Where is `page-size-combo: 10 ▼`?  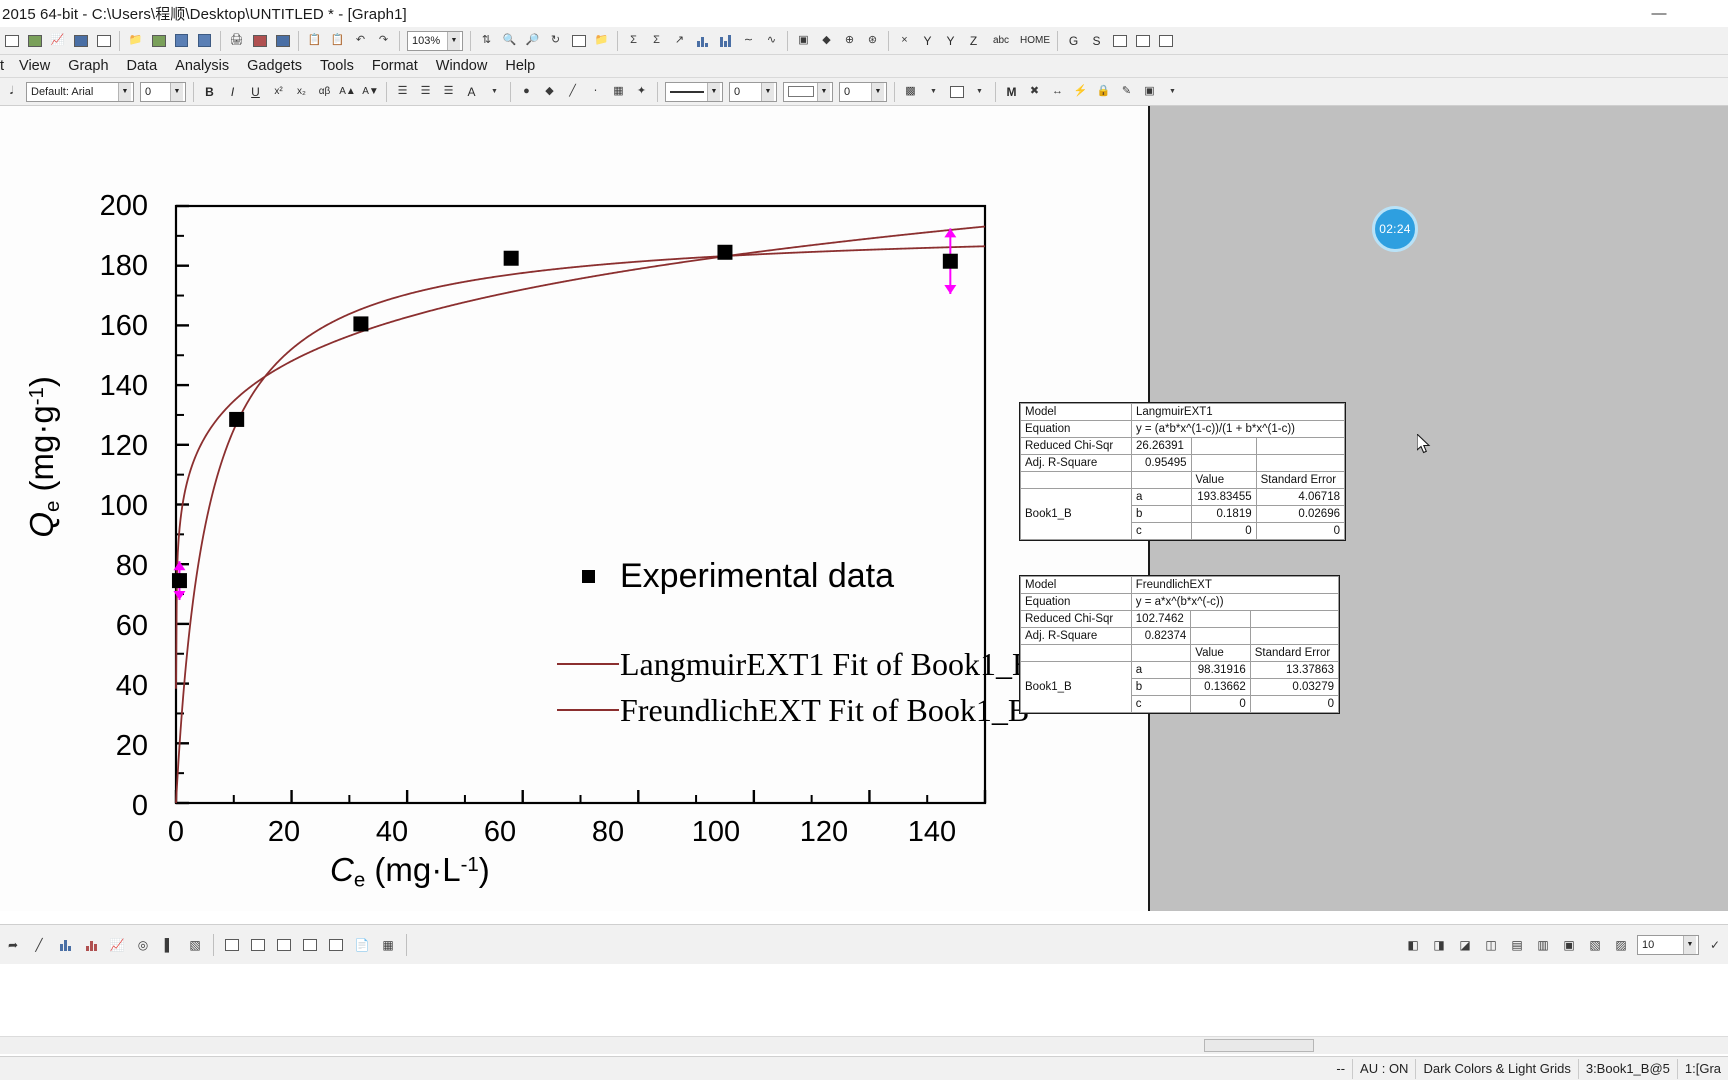 page-size-combo: 10 ▼ is located at coordinates (1668, 944).